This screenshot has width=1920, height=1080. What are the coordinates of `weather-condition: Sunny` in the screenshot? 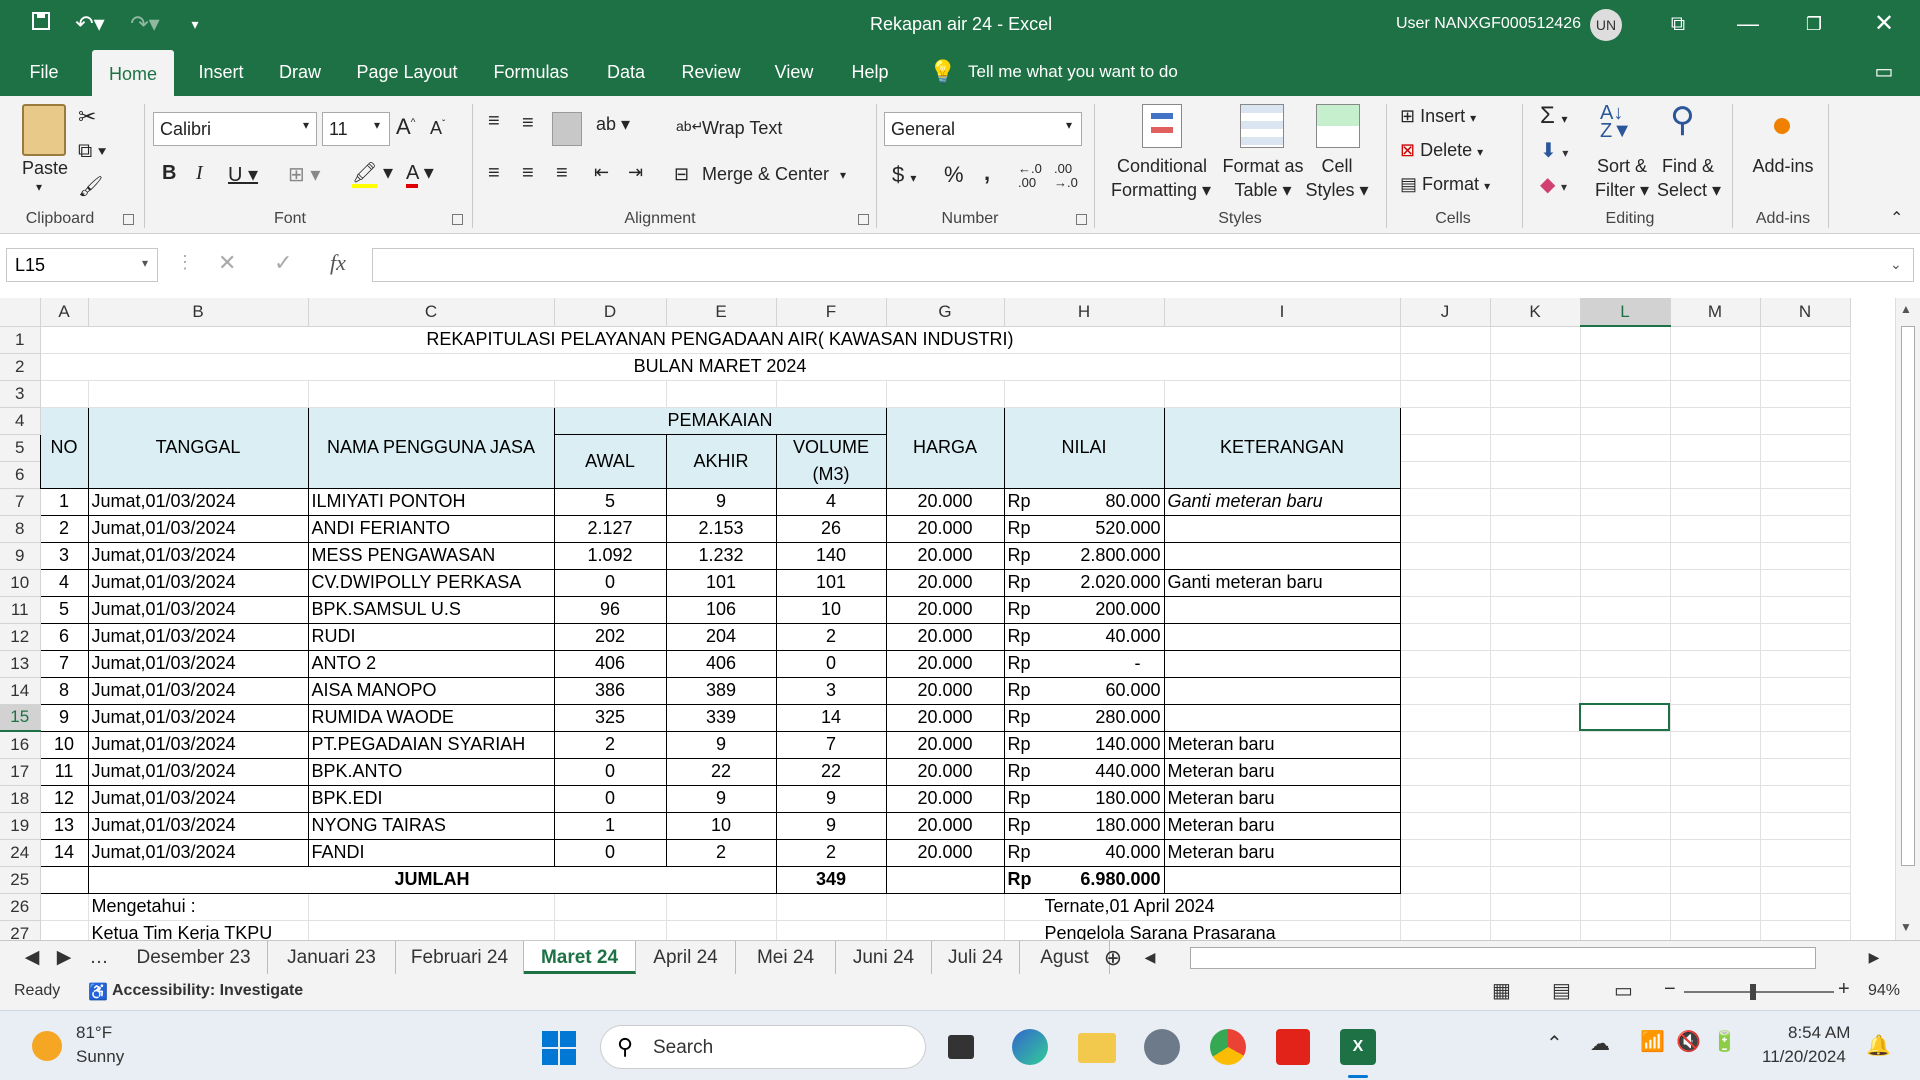 It's located at (100, 1057).